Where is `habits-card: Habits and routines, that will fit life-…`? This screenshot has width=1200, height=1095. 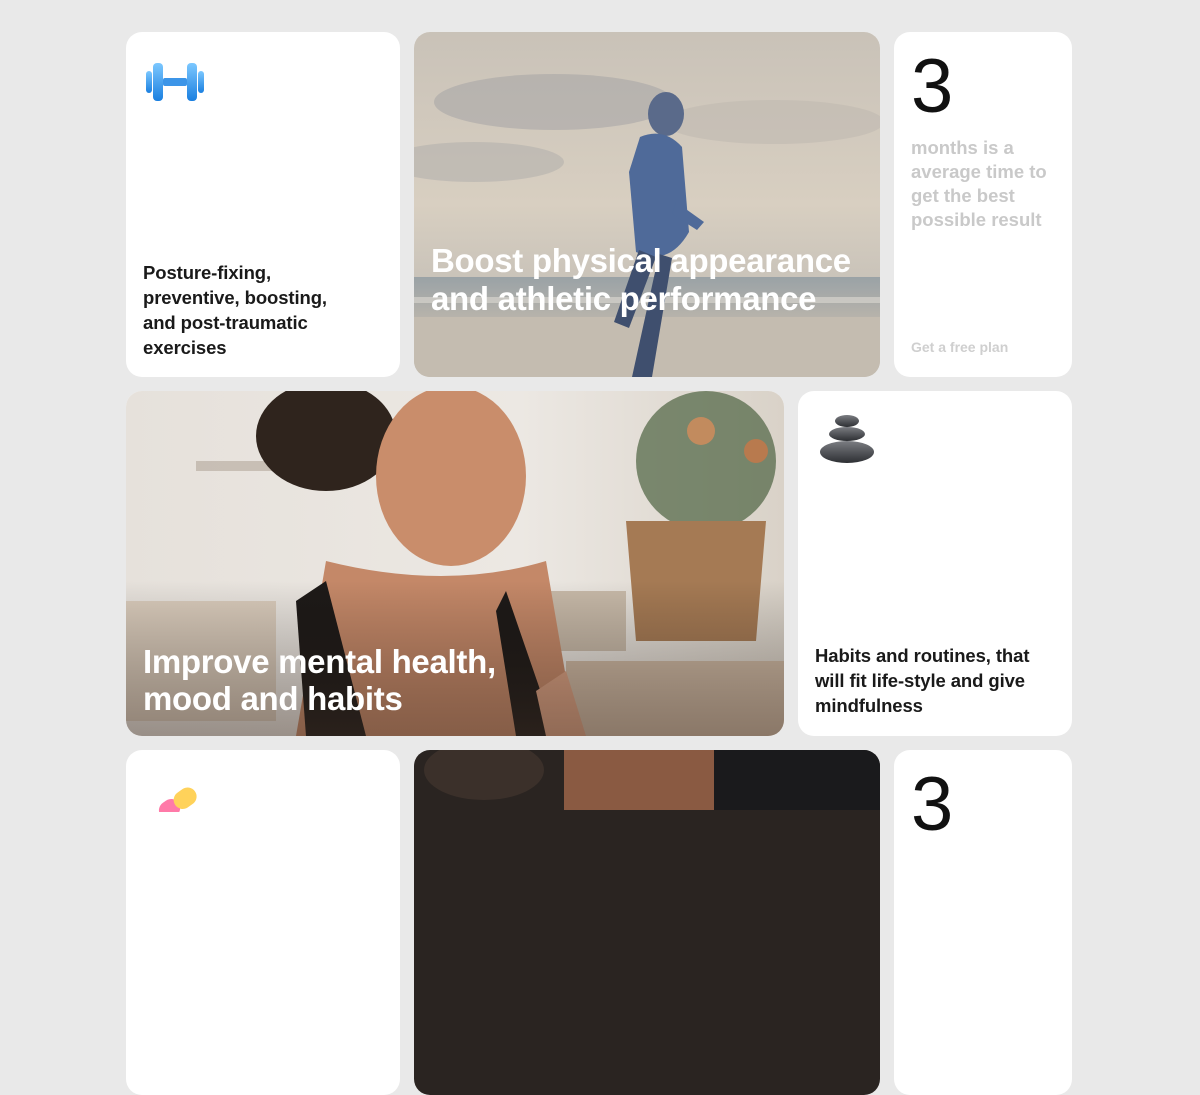 habits-card: Habits and routines, that will fit life-… is located at coordinates (935, 563).